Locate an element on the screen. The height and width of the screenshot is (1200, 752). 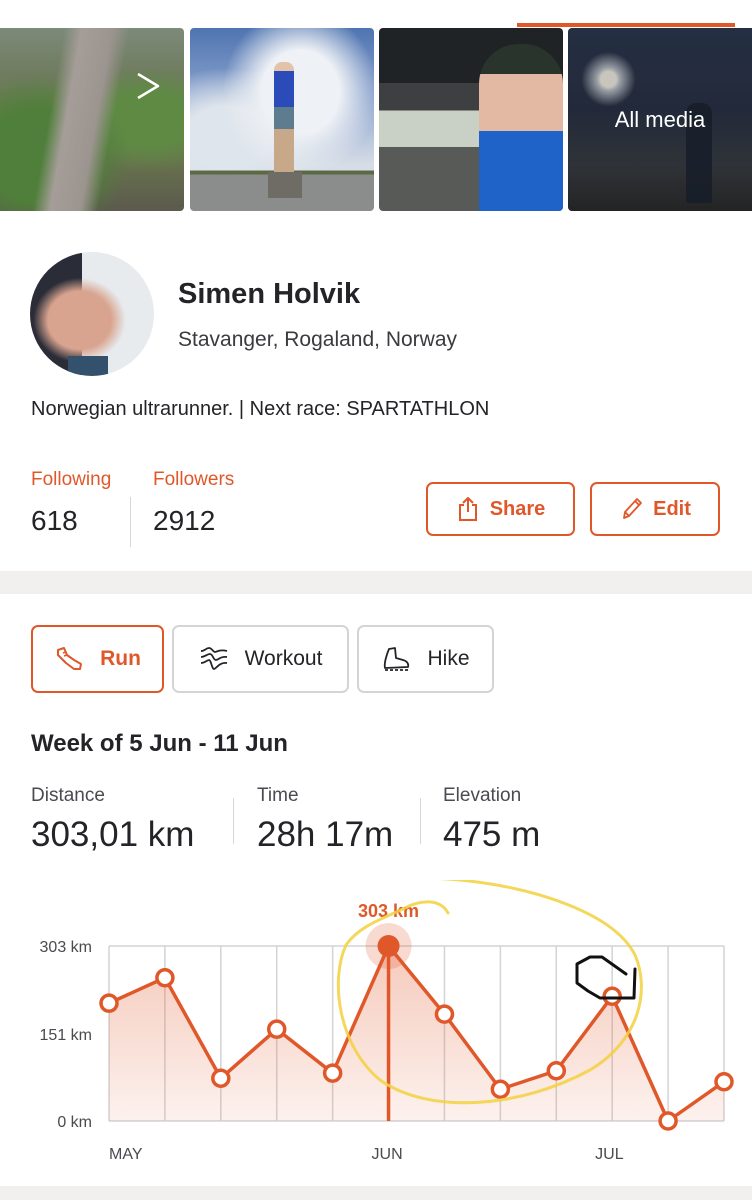
x-tick-label: JUN is located at coordinates (387, 1154).